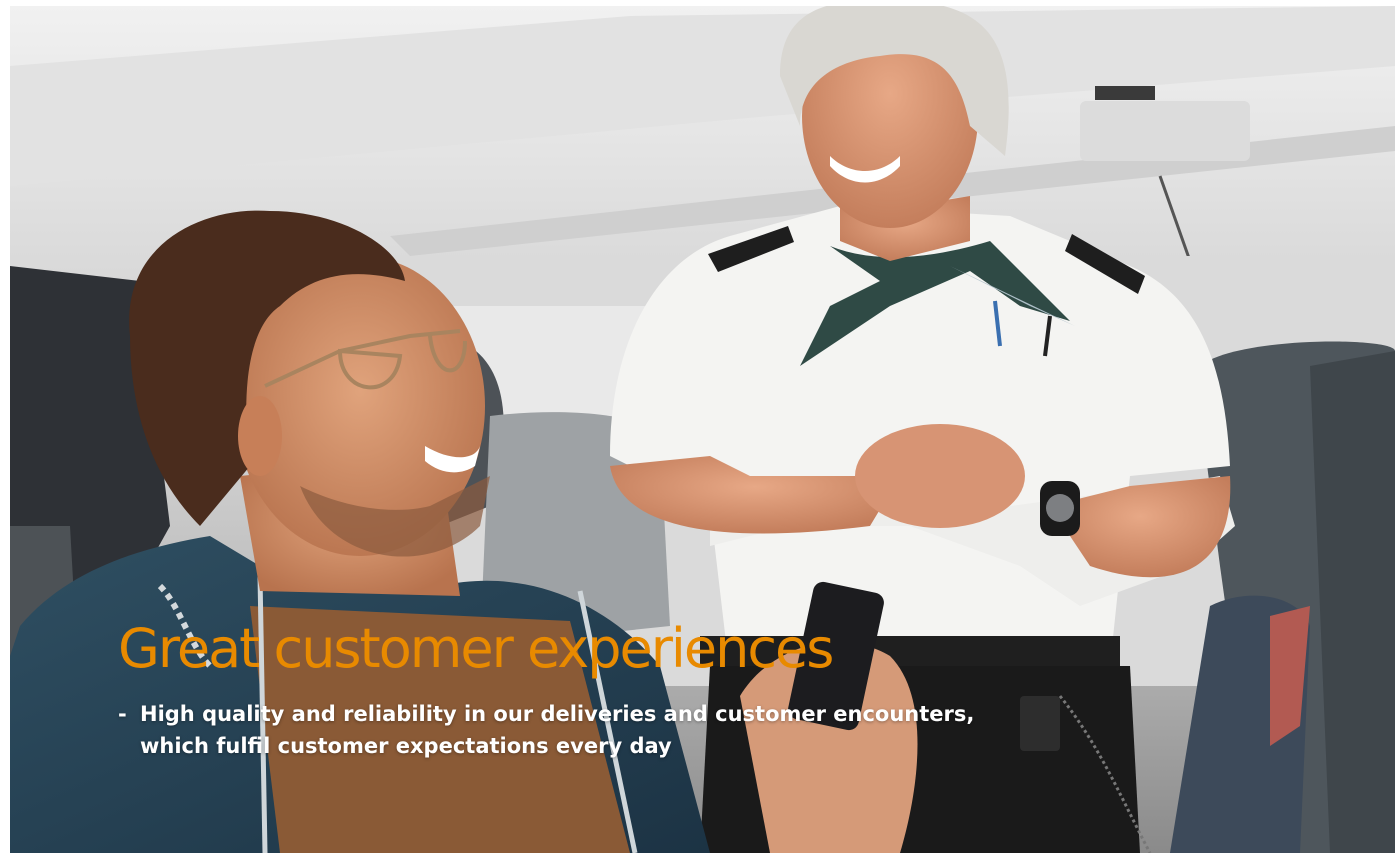  Describe the element at coordinates (1165, 131) in the screenshot. I see `ceiling-light` at that location.